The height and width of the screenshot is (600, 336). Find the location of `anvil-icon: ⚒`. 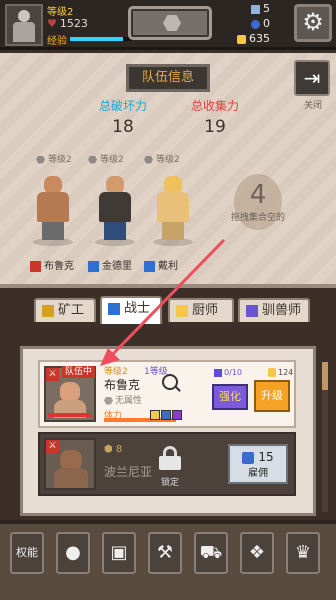

anvil-icon: ⚒ is located at coordinates (165, 552).